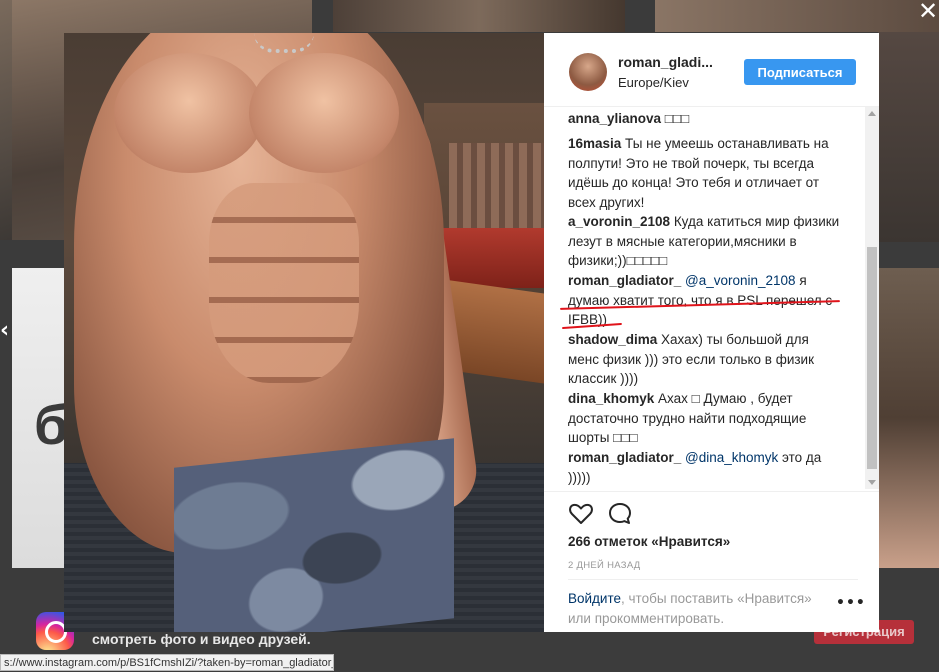 This screenshot has width=939, height=672. I want to click on photo-abs, so click(284, 283).